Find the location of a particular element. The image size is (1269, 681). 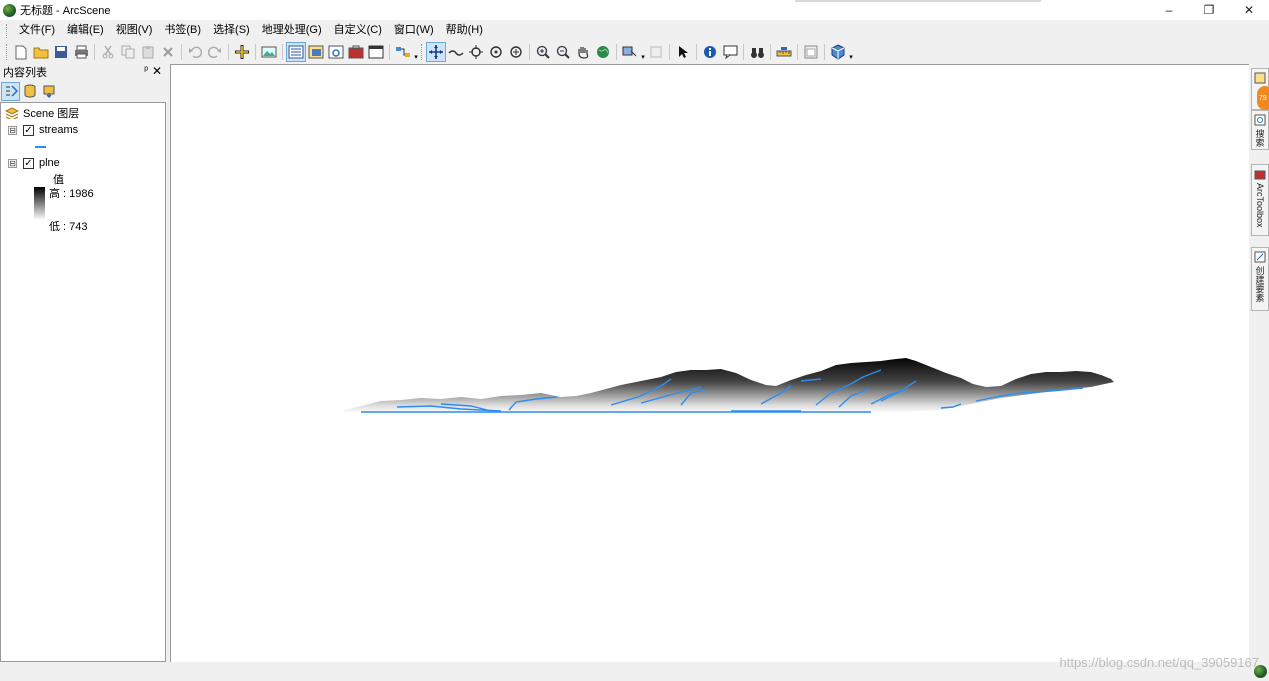

status-globe-icon is located at coordinates (1260, 671).